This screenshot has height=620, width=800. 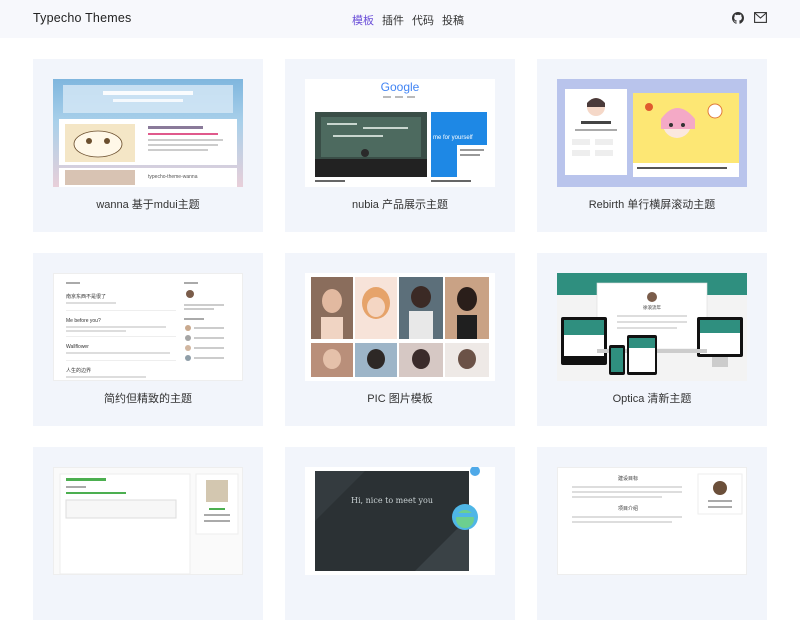 What do you see at coordinates (453, 20) in the screenshot?
I see `nav-item-submit: 投稿` at bounding box center [453, 20].